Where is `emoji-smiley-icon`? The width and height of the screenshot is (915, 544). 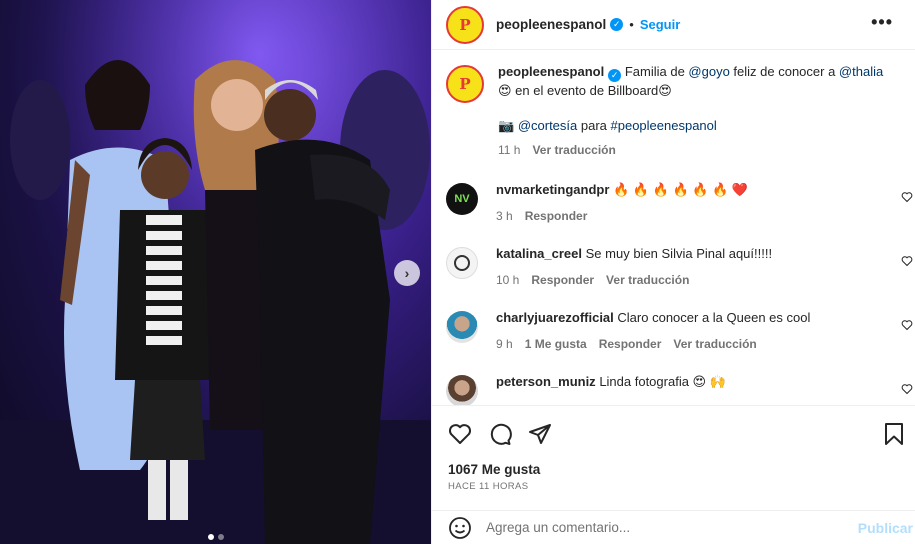
emoji-smiley-icon is located at coordinates (460, 528).